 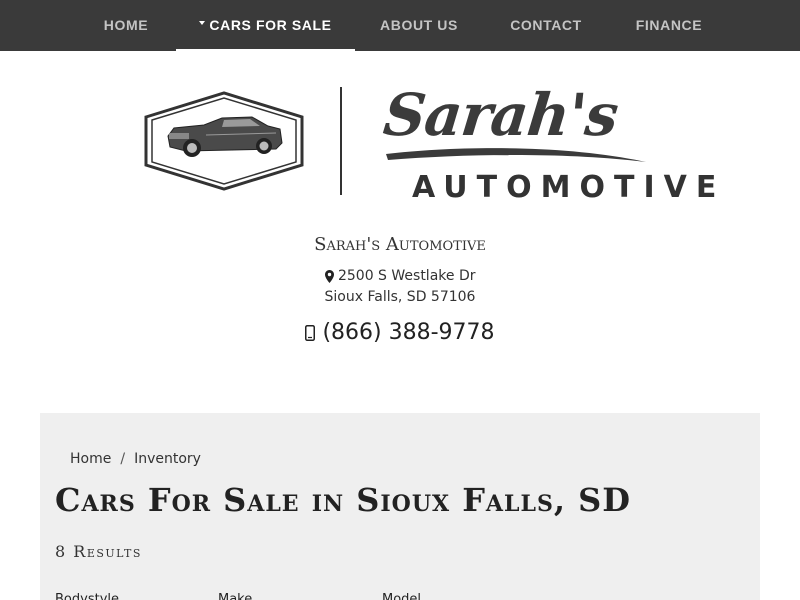 What do you see at coordinates (235, 596) in the screenshot?
I see `filter-make-label: Make` at bounding box center [235, 596].